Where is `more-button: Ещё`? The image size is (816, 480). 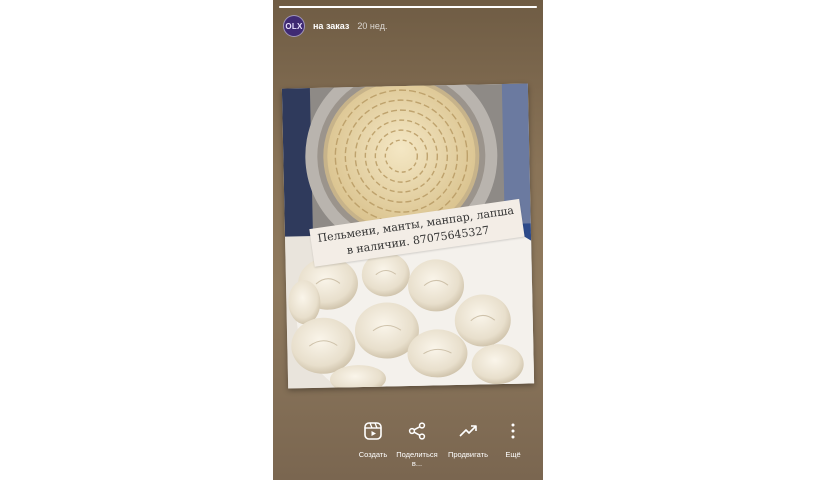
more-button: Ещё is located at coordinates (513, 439).